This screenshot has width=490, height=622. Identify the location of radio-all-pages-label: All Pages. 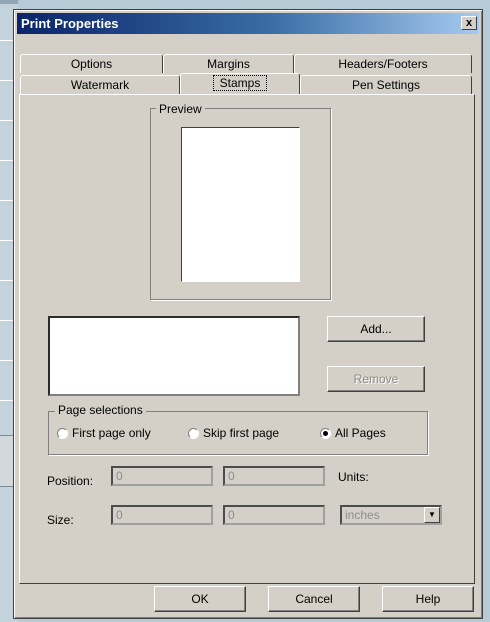
(360, 433).